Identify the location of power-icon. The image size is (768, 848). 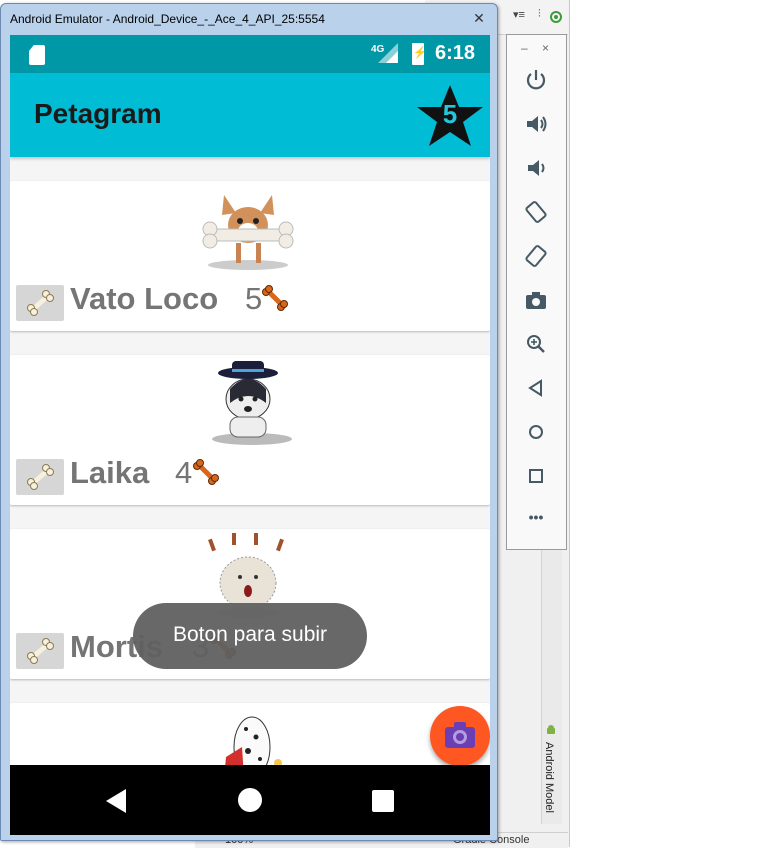
(536, 80).